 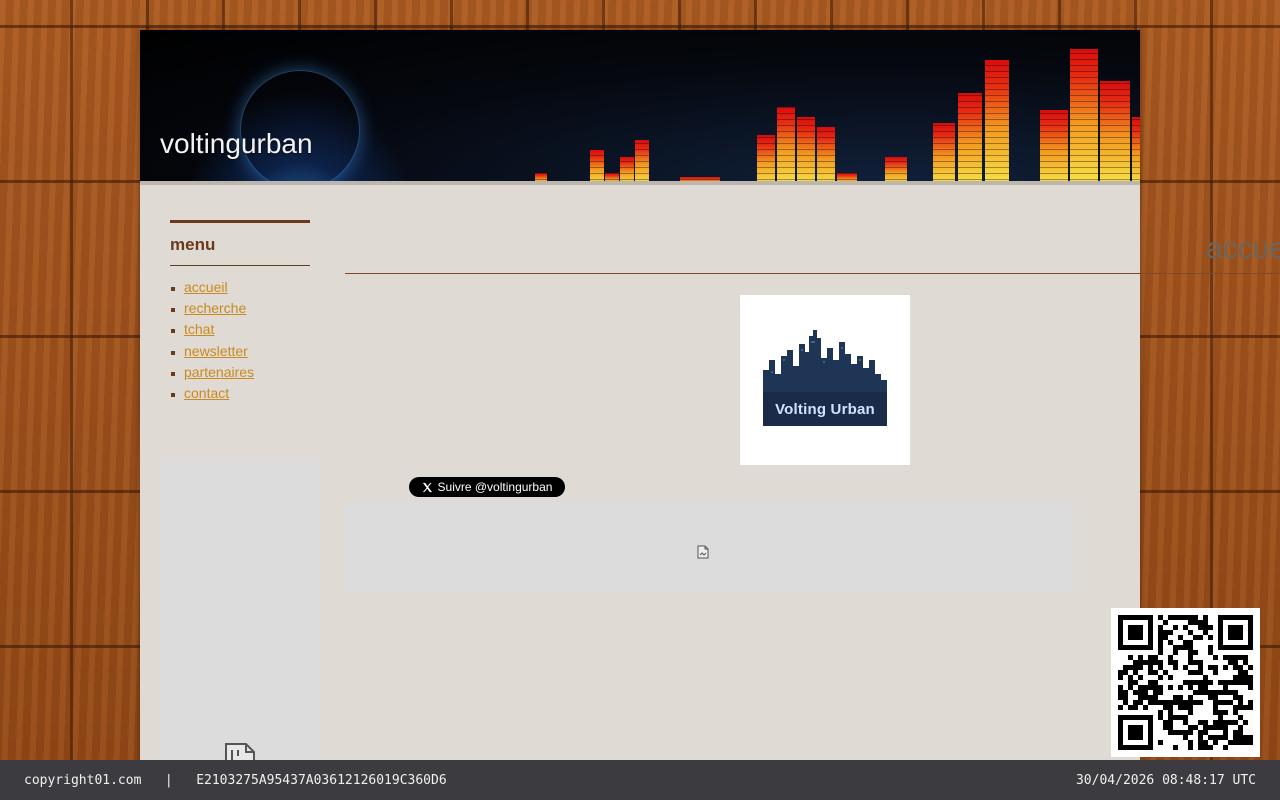 I want to click on sidebar-embed-placeholder, so click(x=240, y=629).